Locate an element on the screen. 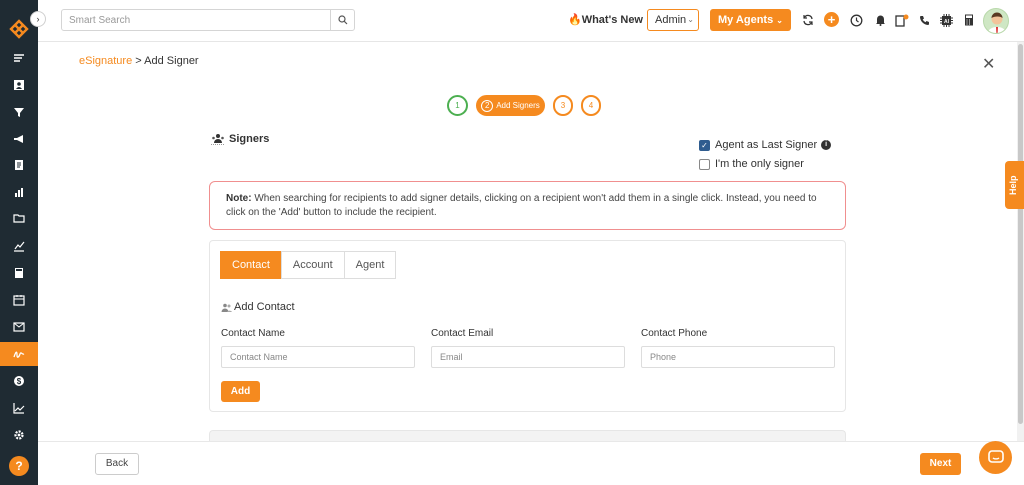  bar-chart-icon is located at coordinates (19, 192).